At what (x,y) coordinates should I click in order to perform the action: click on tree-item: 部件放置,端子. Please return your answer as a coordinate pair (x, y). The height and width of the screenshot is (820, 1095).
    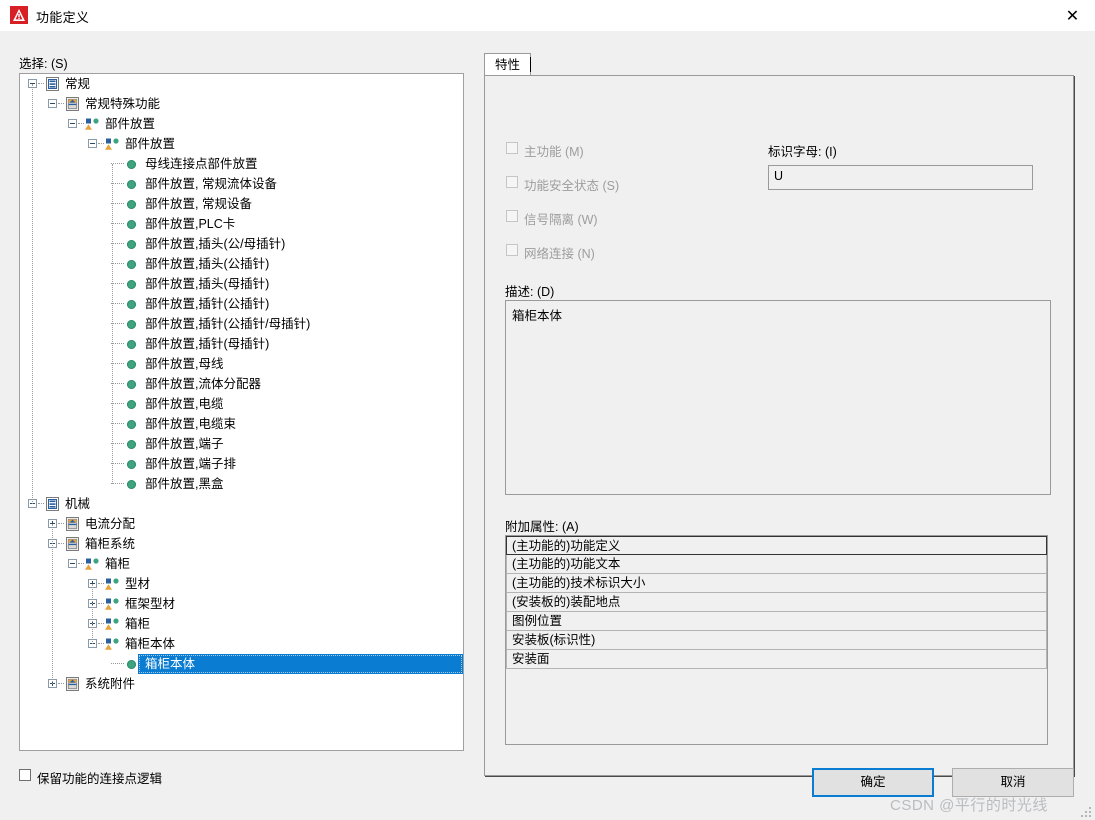
    Looking at the image, I should click on (241, 444).